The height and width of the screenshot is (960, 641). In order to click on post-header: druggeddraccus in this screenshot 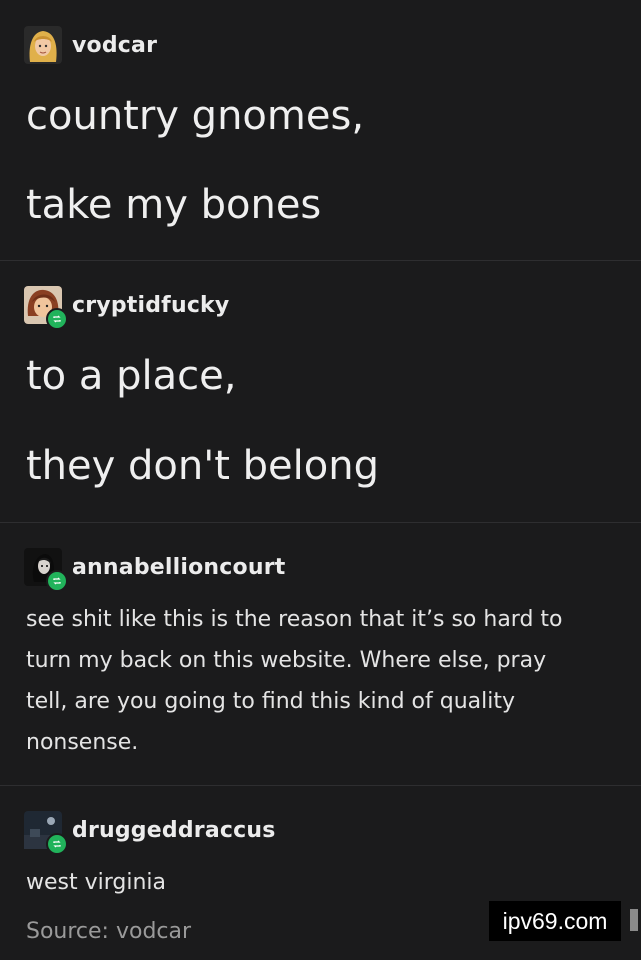, I will do `click(150, 833)`.